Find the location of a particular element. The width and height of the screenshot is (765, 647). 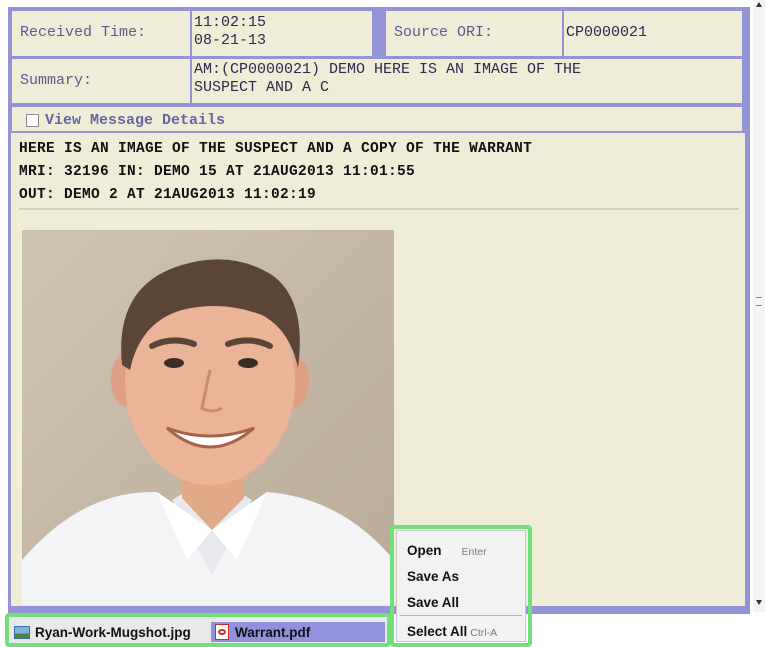

message-line-3: OUT: DEMO 2 AT 21AUG2013 11:02:19 is located at coordinates (168, 195).